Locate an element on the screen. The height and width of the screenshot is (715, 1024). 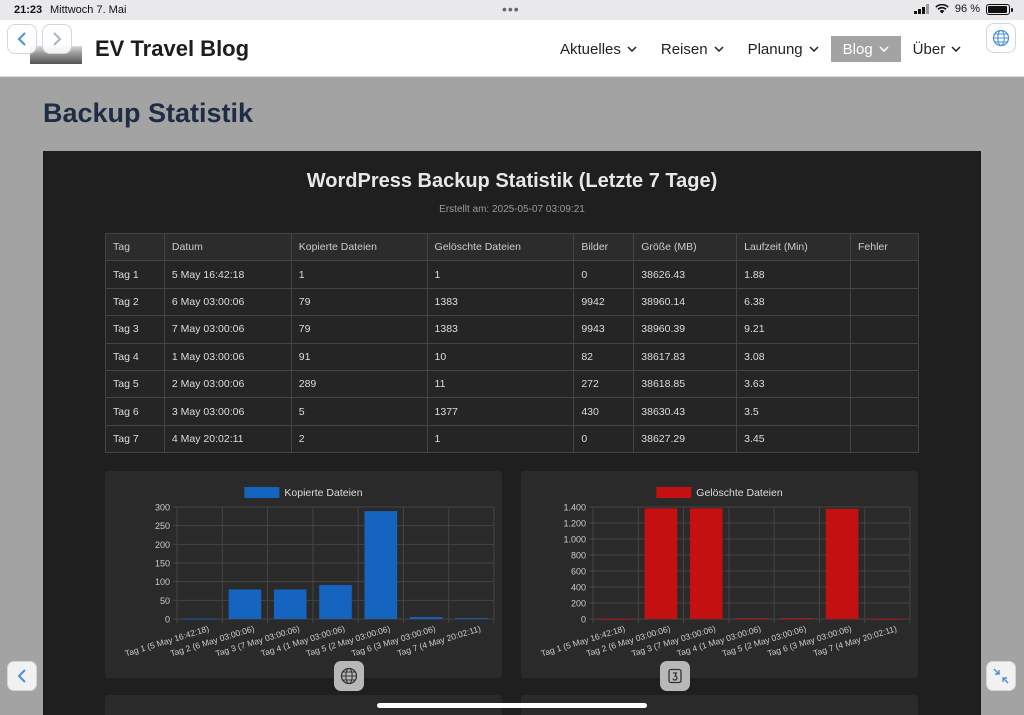
table-cell: 1377 is located at coordinates (500, 411).